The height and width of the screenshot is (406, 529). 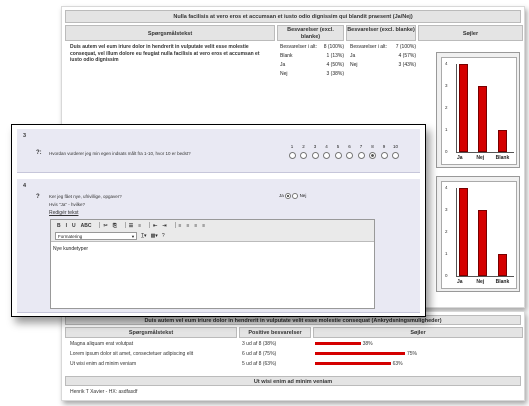 I want to click on response-label: Ja, so click(x=283, y=65).